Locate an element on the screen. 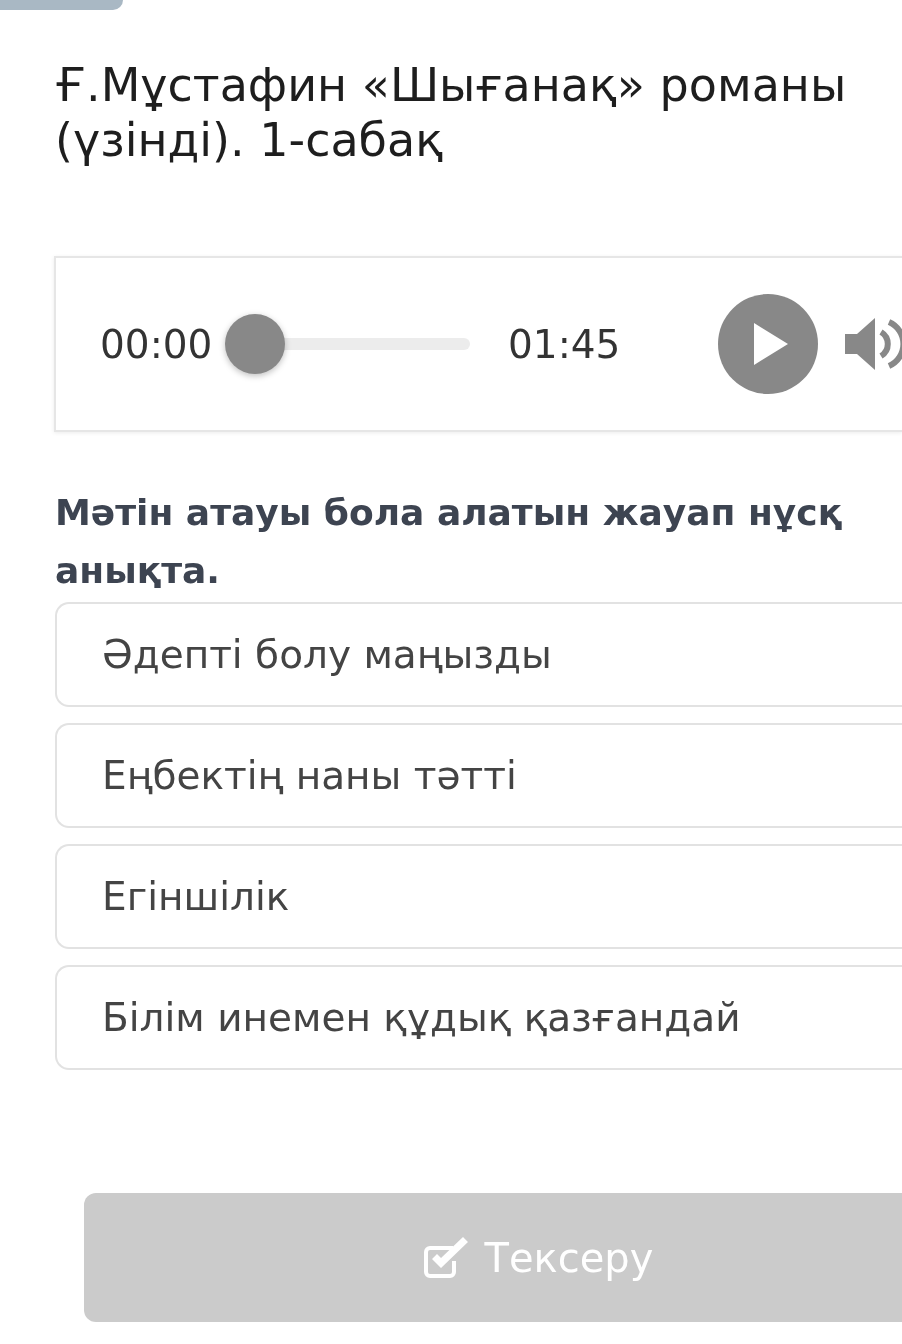 The width and height of the screenshot is (902, 1344). answer-option: Әдепті болу маңызды is located at coordinates (478, 654).